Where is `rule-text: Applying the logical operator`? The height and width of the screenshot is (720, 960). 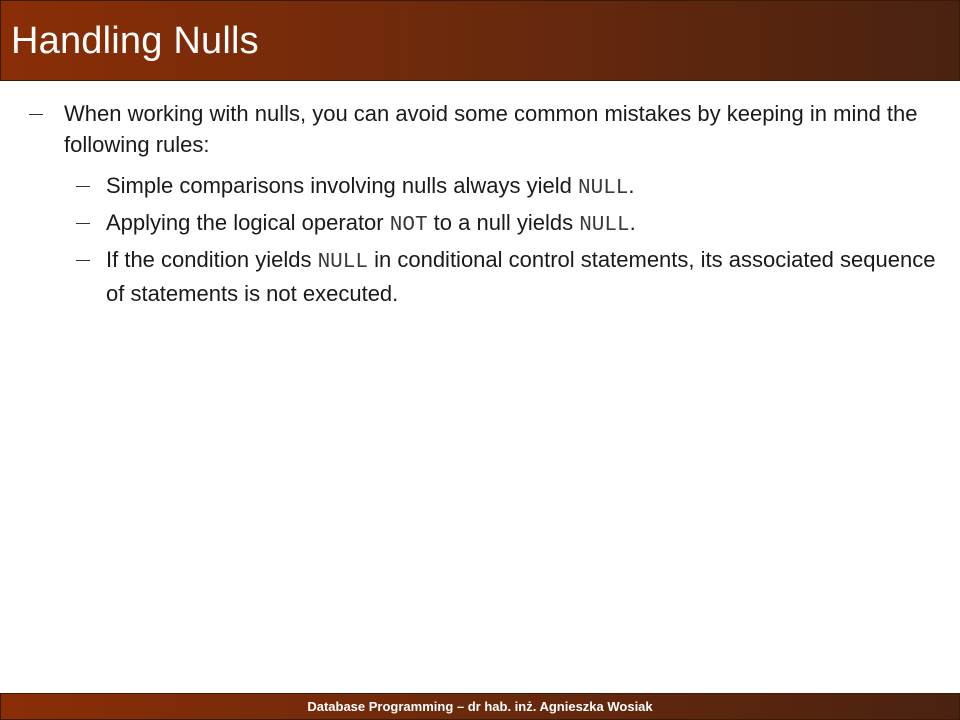
rule-text: Applying the logical operator is located at coordinates (248, 222).